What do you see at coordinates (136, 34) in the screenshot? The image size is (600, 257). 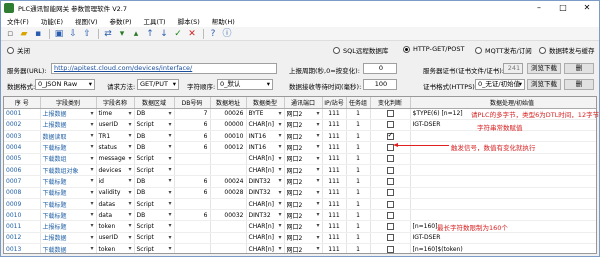 I see `write-icon: ▴` at bounding box center [136, 34].